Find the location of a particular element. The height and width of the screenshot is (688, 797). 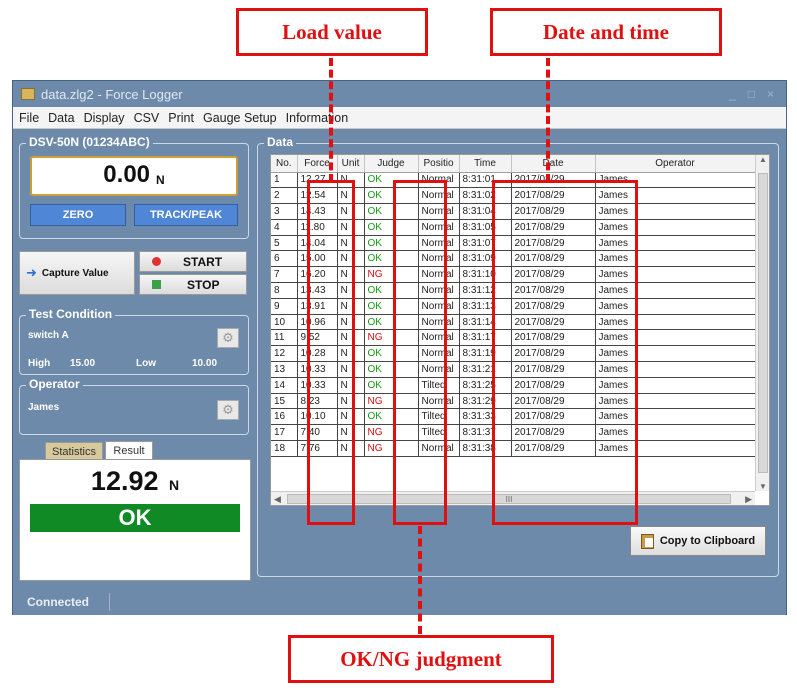

col-header-date: Date is located at coordinates (553, 164).